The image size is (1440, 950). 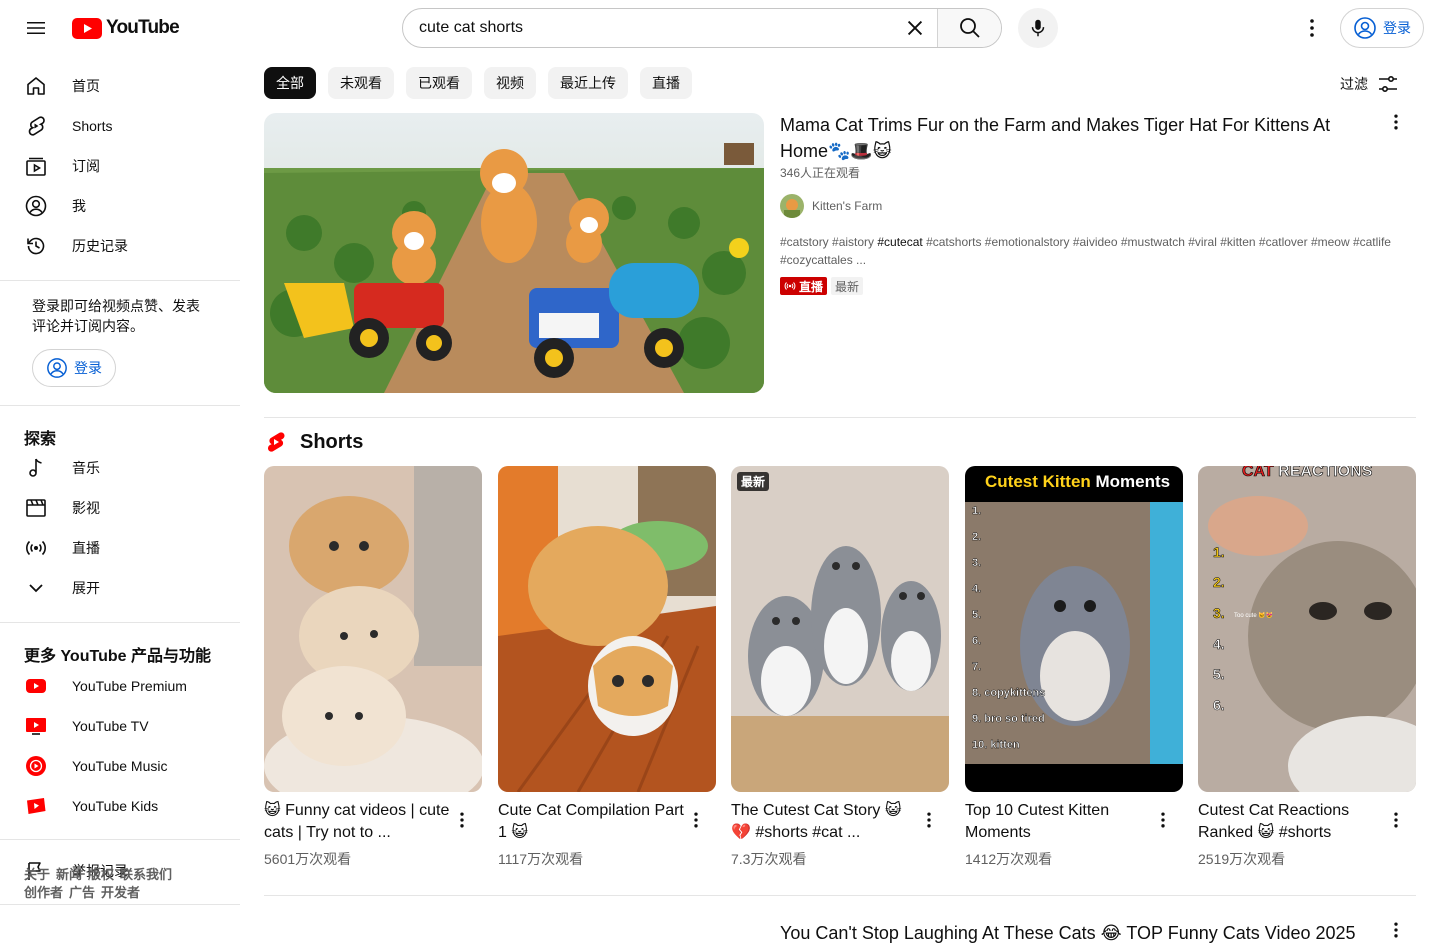 I want to click on sidebar-item-label: YouTube Premium, so click(x=129, y=686).